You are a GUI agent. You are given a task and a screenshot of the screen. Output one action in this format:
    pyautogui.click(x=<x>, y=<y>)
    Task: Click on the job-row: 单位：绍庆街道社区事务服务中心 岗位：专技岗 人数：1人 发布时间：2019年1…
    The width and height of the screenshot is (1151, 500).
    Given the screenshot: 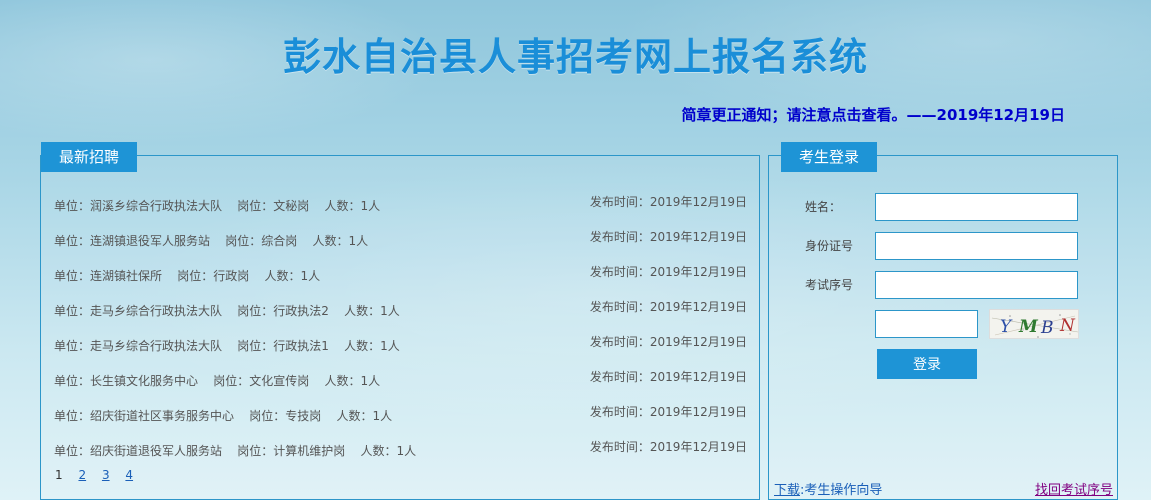 What is the action you would take?
    pyautogui.click(x=400, y=415)
    